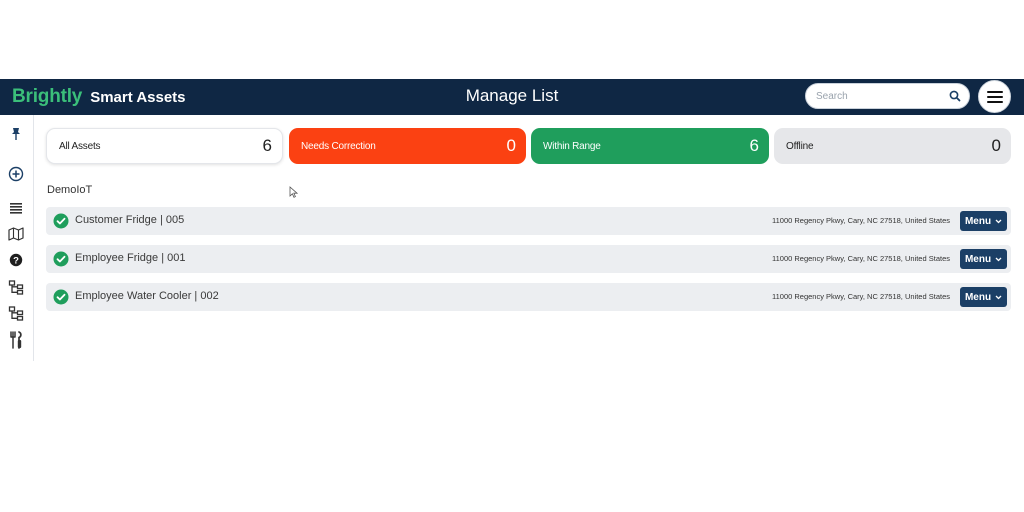 The height and width of the screenshot is (512, 1024). I want to click on all-assets-label: All Assets, so click(80, 146).